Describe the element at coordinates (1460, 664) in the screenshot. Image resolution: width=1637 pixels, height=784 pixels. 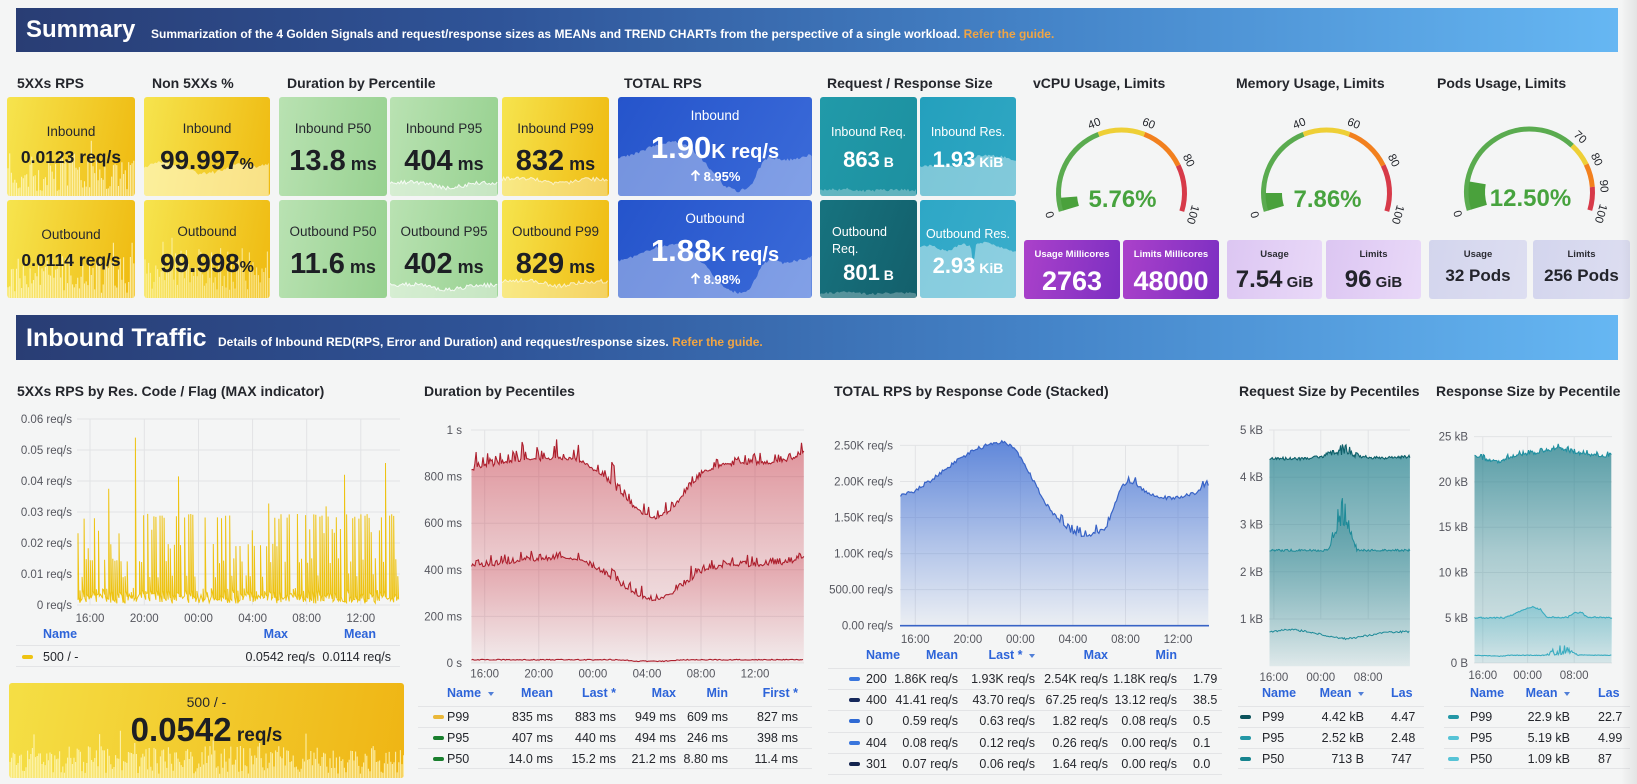
I see `svg-text: 0 B` at that location.